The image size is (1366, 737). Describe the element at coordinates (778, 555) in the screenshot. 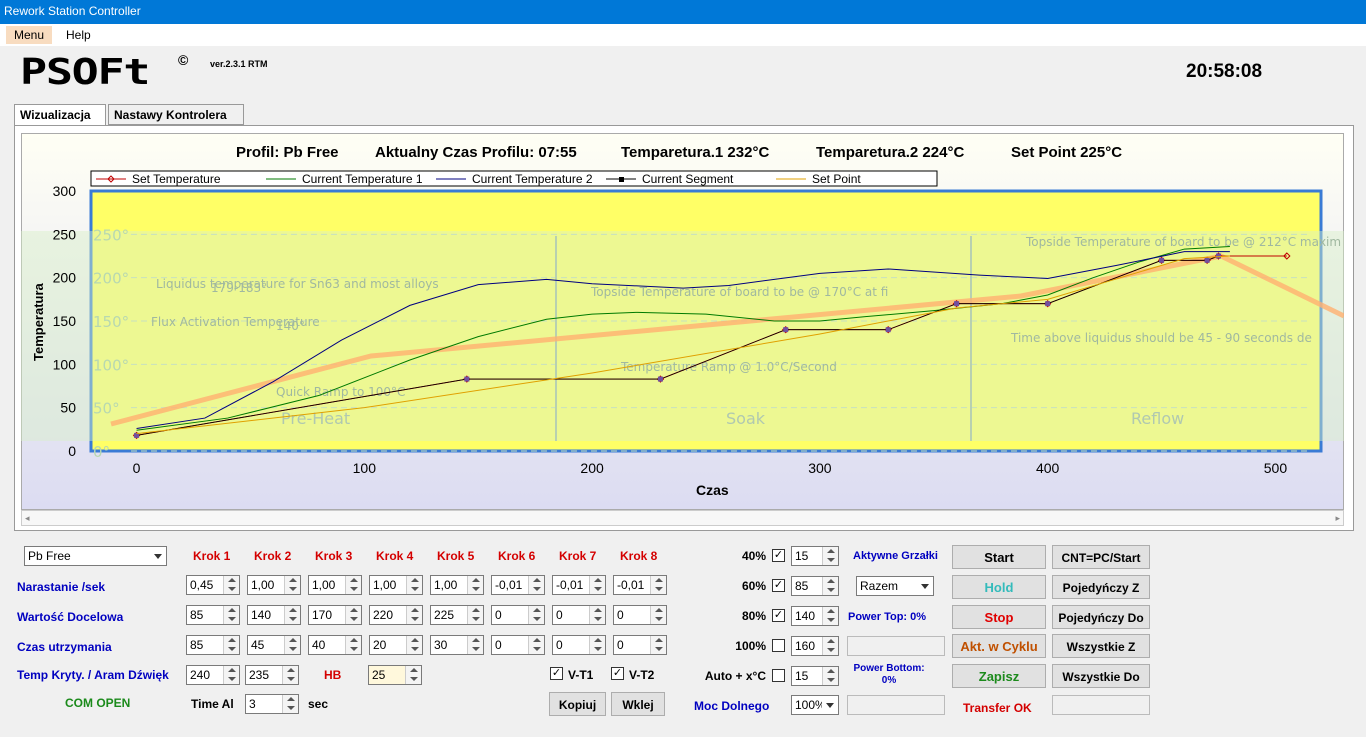

I see `heater-checkbox-1: ✓` at that location.